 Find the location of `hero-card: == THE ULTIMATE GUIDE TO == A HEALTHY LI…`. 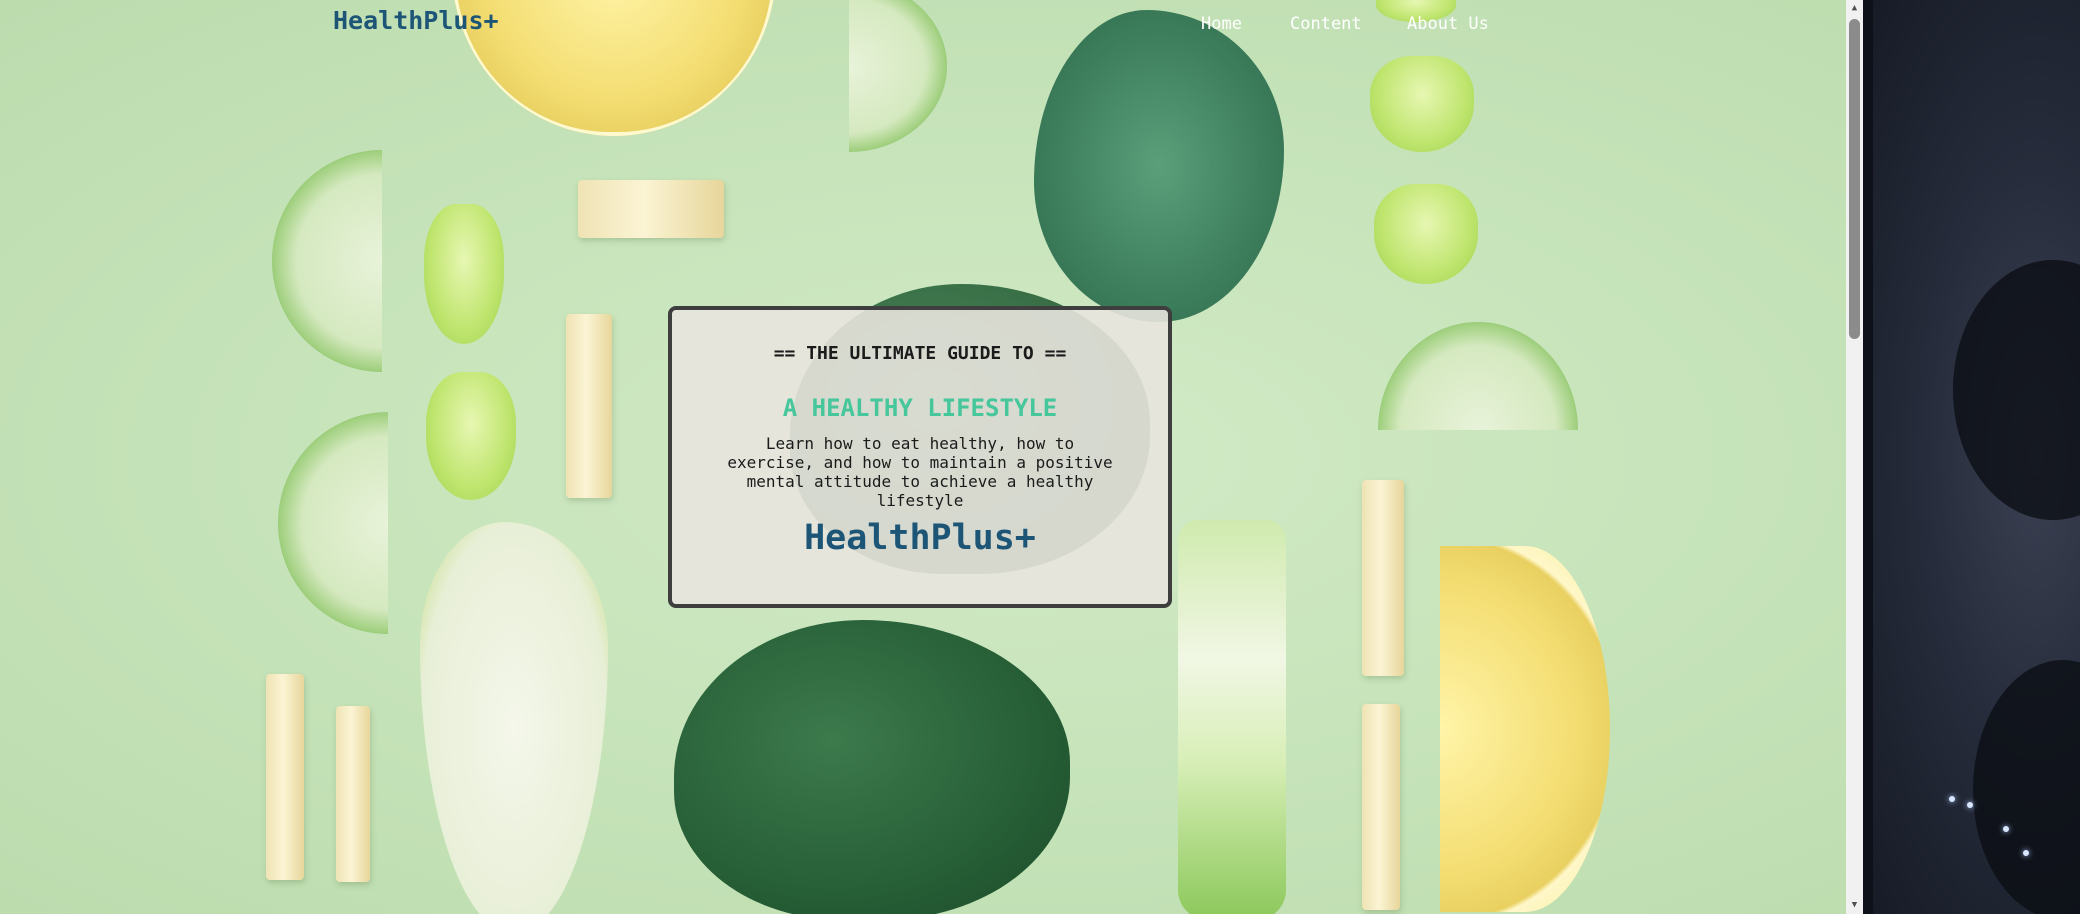

hero-card: == THE ULTIMATE GUIDE TO == A HEALTHY LI… is located at coordinates (920, 457).